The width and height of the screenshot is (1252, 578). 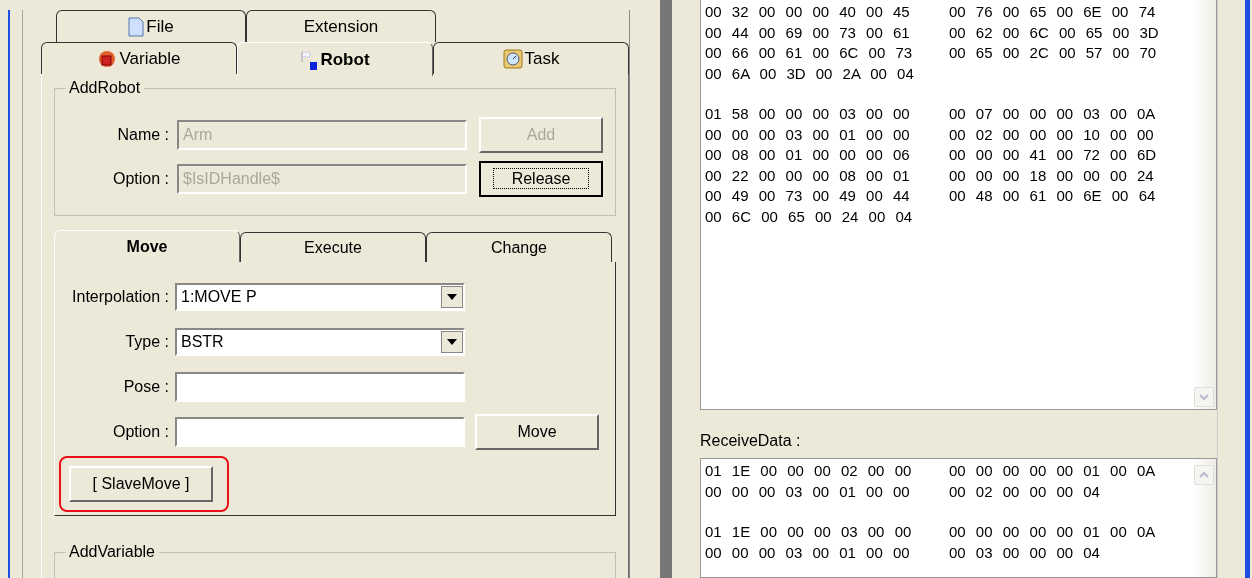 What do you see at coordinates (320, 342) in the screenshot?
I see `dropdown: BSTR` at bounding box center [320, 342].